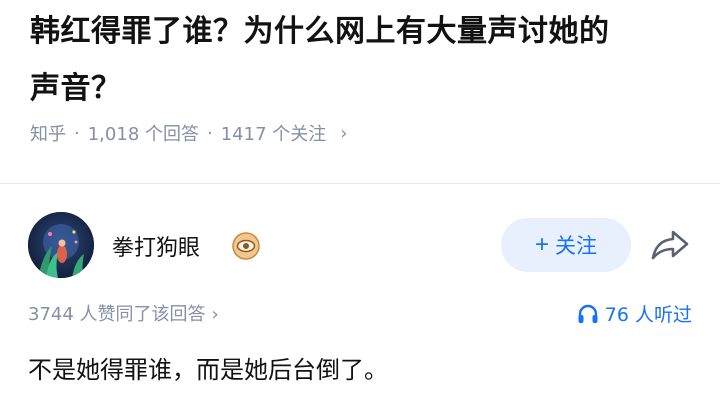  I want to click on plus-icon: +, so click(541, 244).